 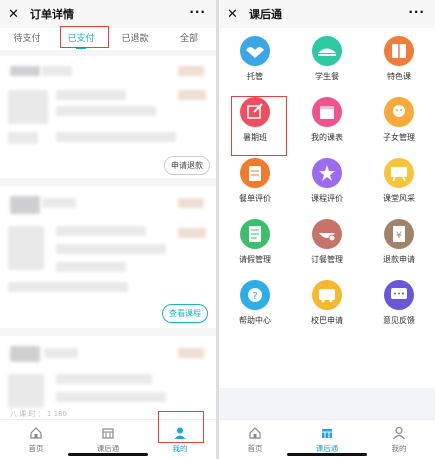 I want to click on calendar-icon, so click(x=327, y=112).